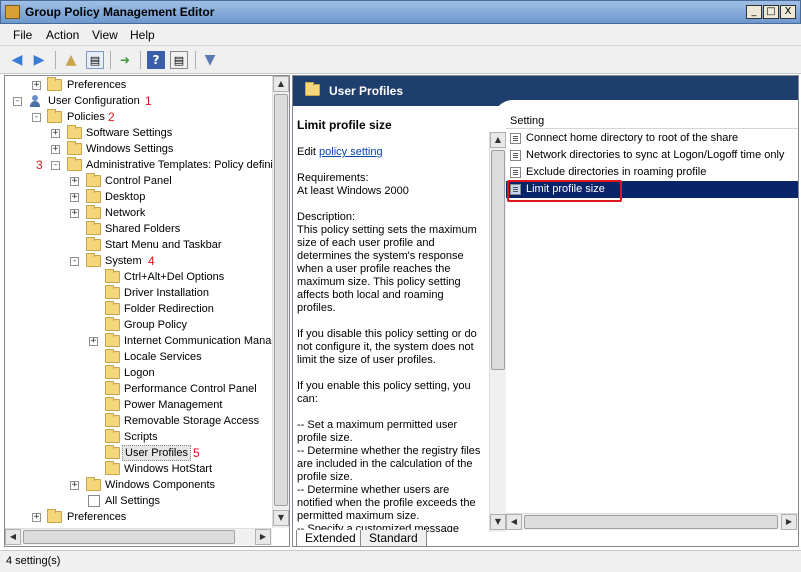 The image size is (801, 572). I want to click on app-icon, so click(12, 12).